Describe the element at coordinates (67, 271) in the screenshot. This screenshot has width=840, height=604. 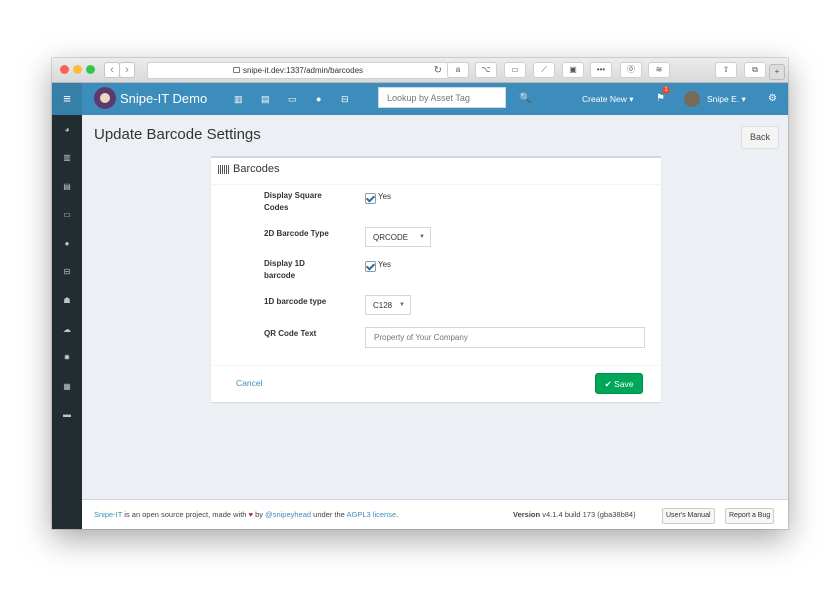
I see `components-icon: ⊟` at that location.